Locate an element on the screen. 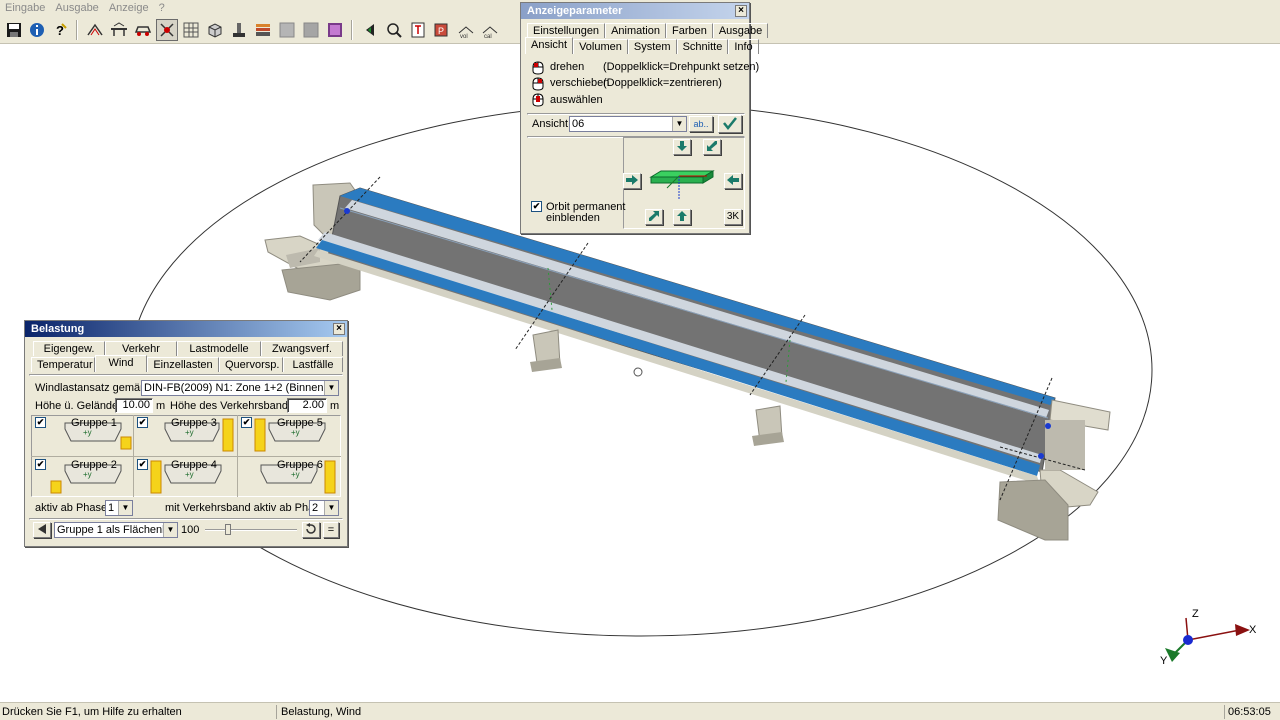  menu-anzeige: Anzeige is located at coordinates (129, 8).